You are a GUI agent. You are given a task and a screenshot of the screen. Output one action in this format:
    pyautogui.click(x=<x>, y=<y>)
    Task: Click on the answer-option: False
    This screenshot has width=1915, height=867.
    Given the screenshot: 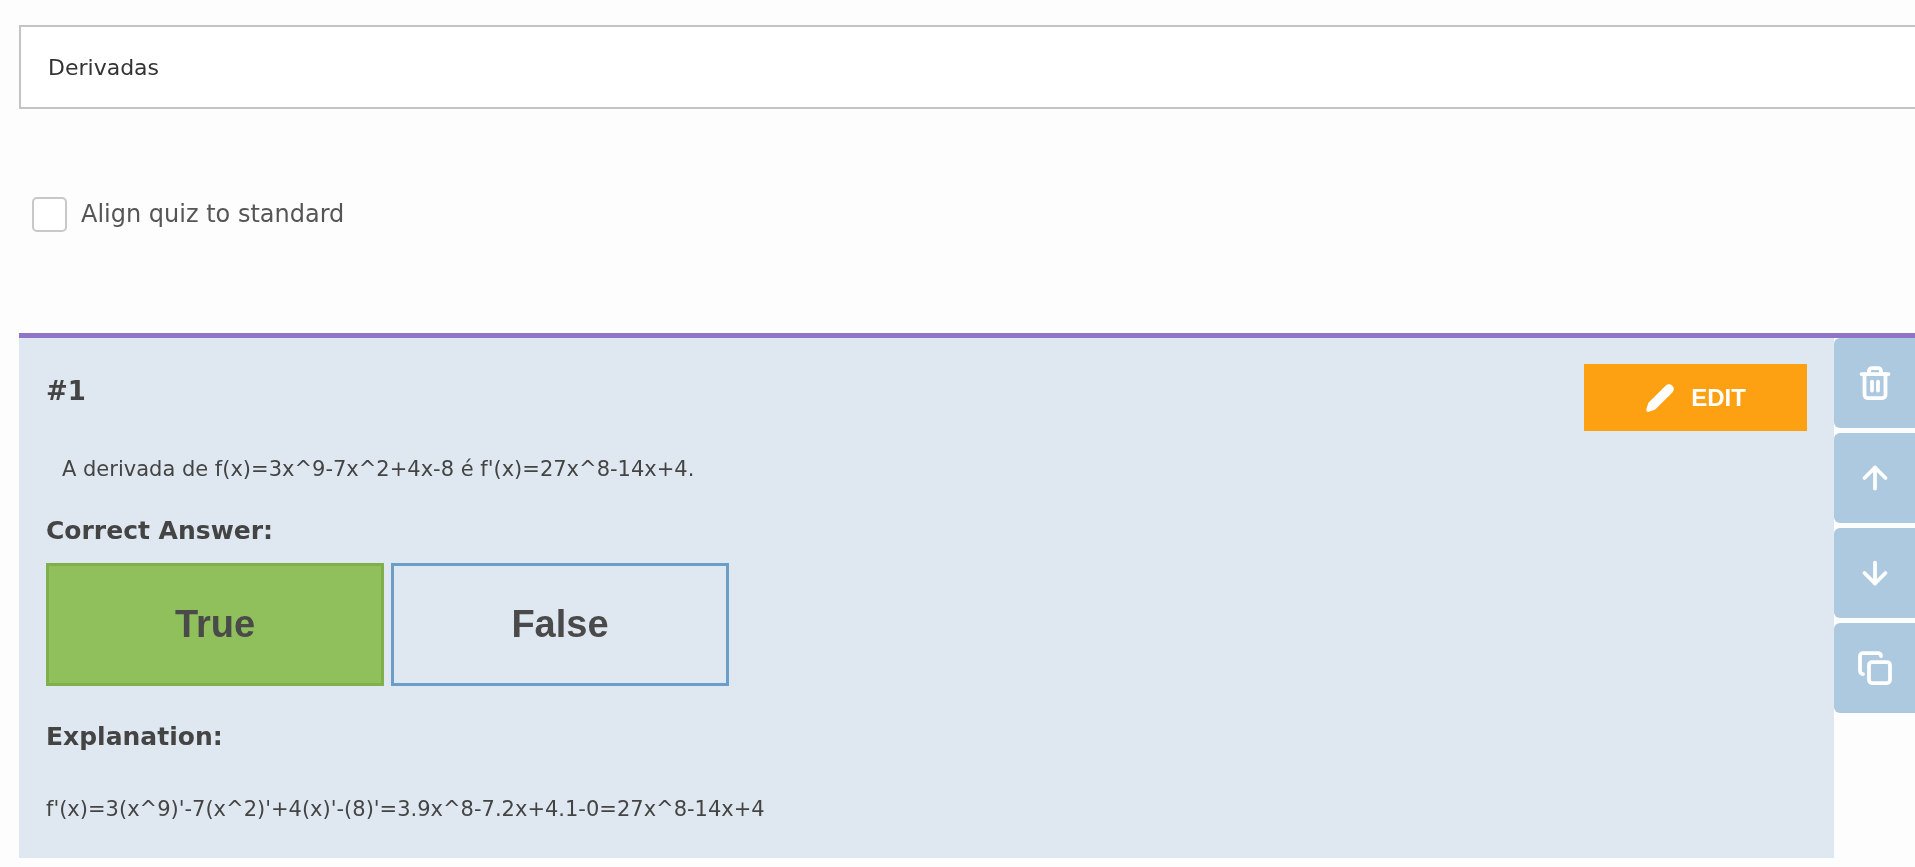 What is the action you would take?
    pyautogui.click(x=560, y=624)
    